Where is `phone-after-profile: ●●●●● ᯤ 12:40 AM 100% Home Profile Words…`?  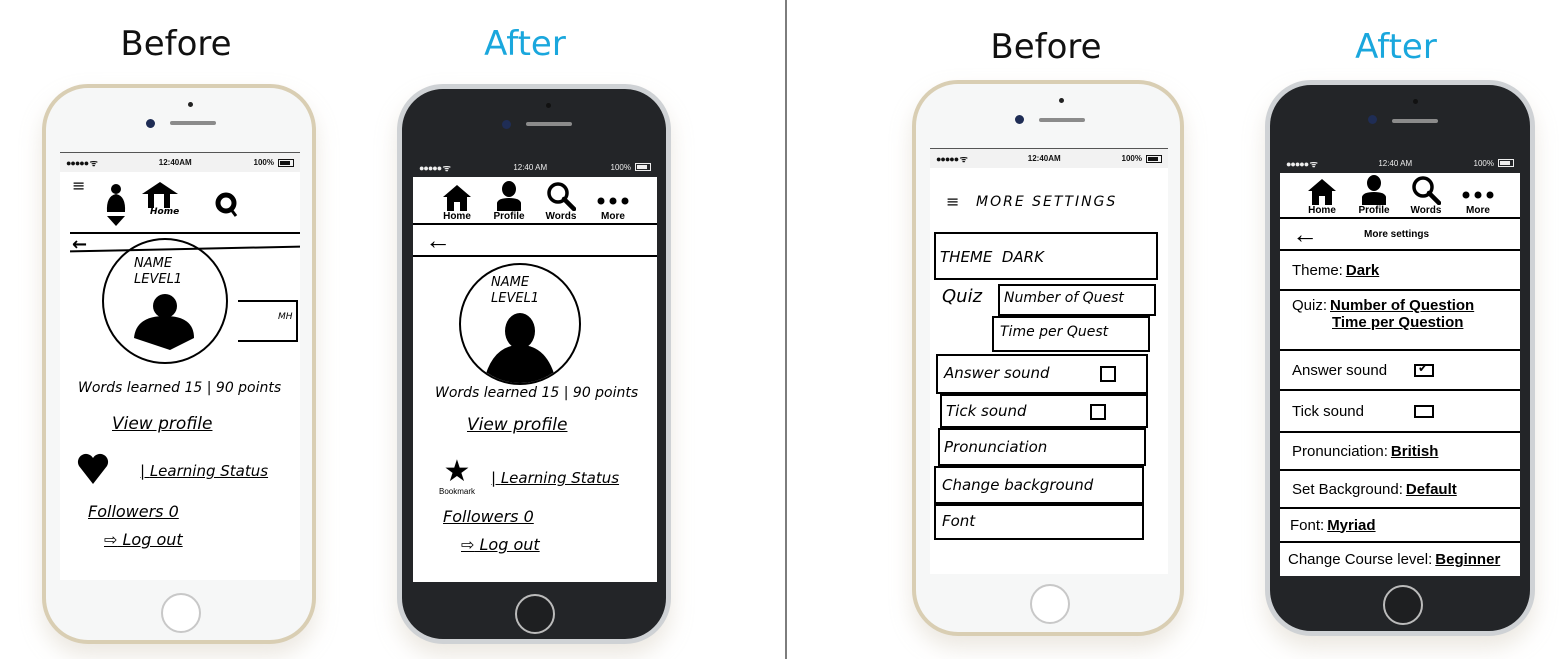 phone-after-profile: ●●●●● ᯤ 12:40 AM 100% Home Profile Words… is located at coordinates (534, 364).